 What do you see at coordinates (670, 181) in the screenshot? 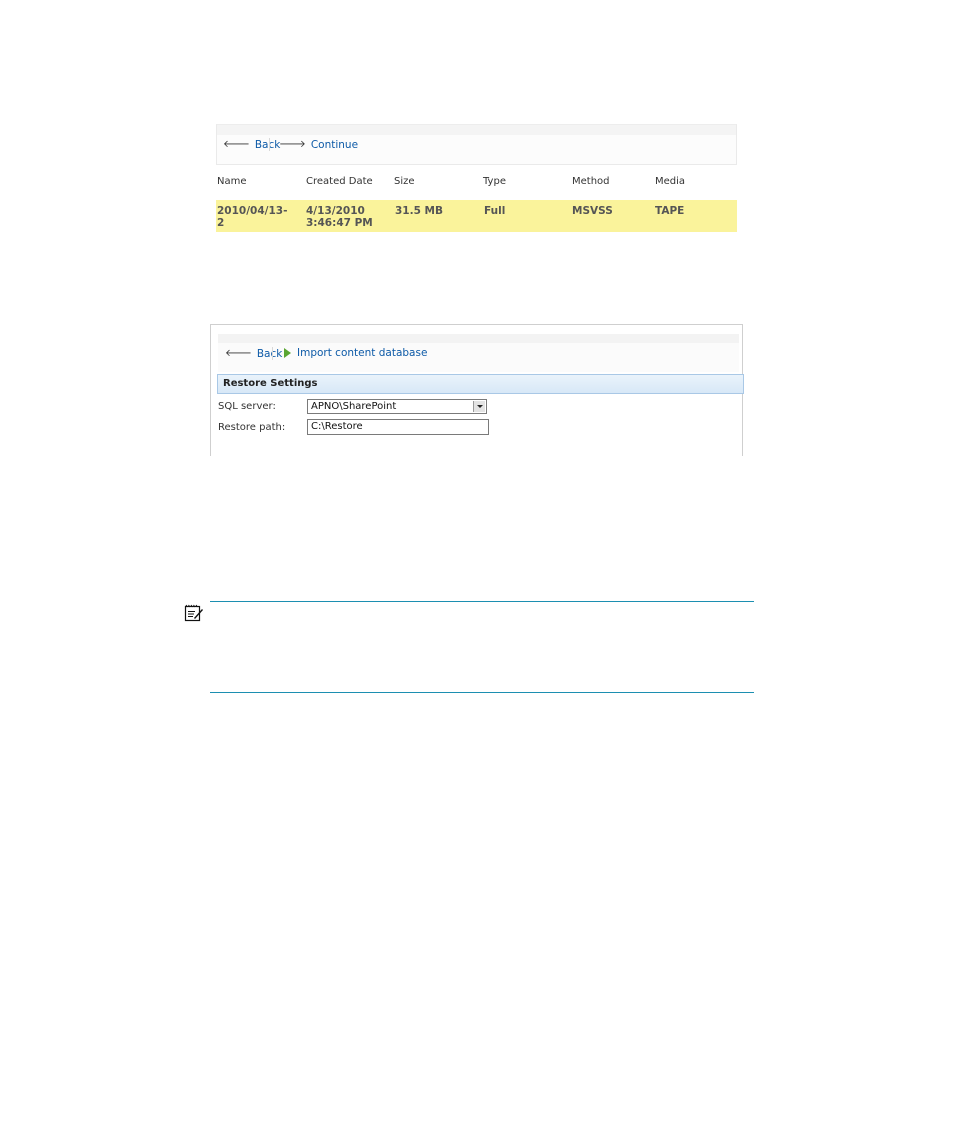
I see `column-header-media: Media` at bounding box center [670, 181].